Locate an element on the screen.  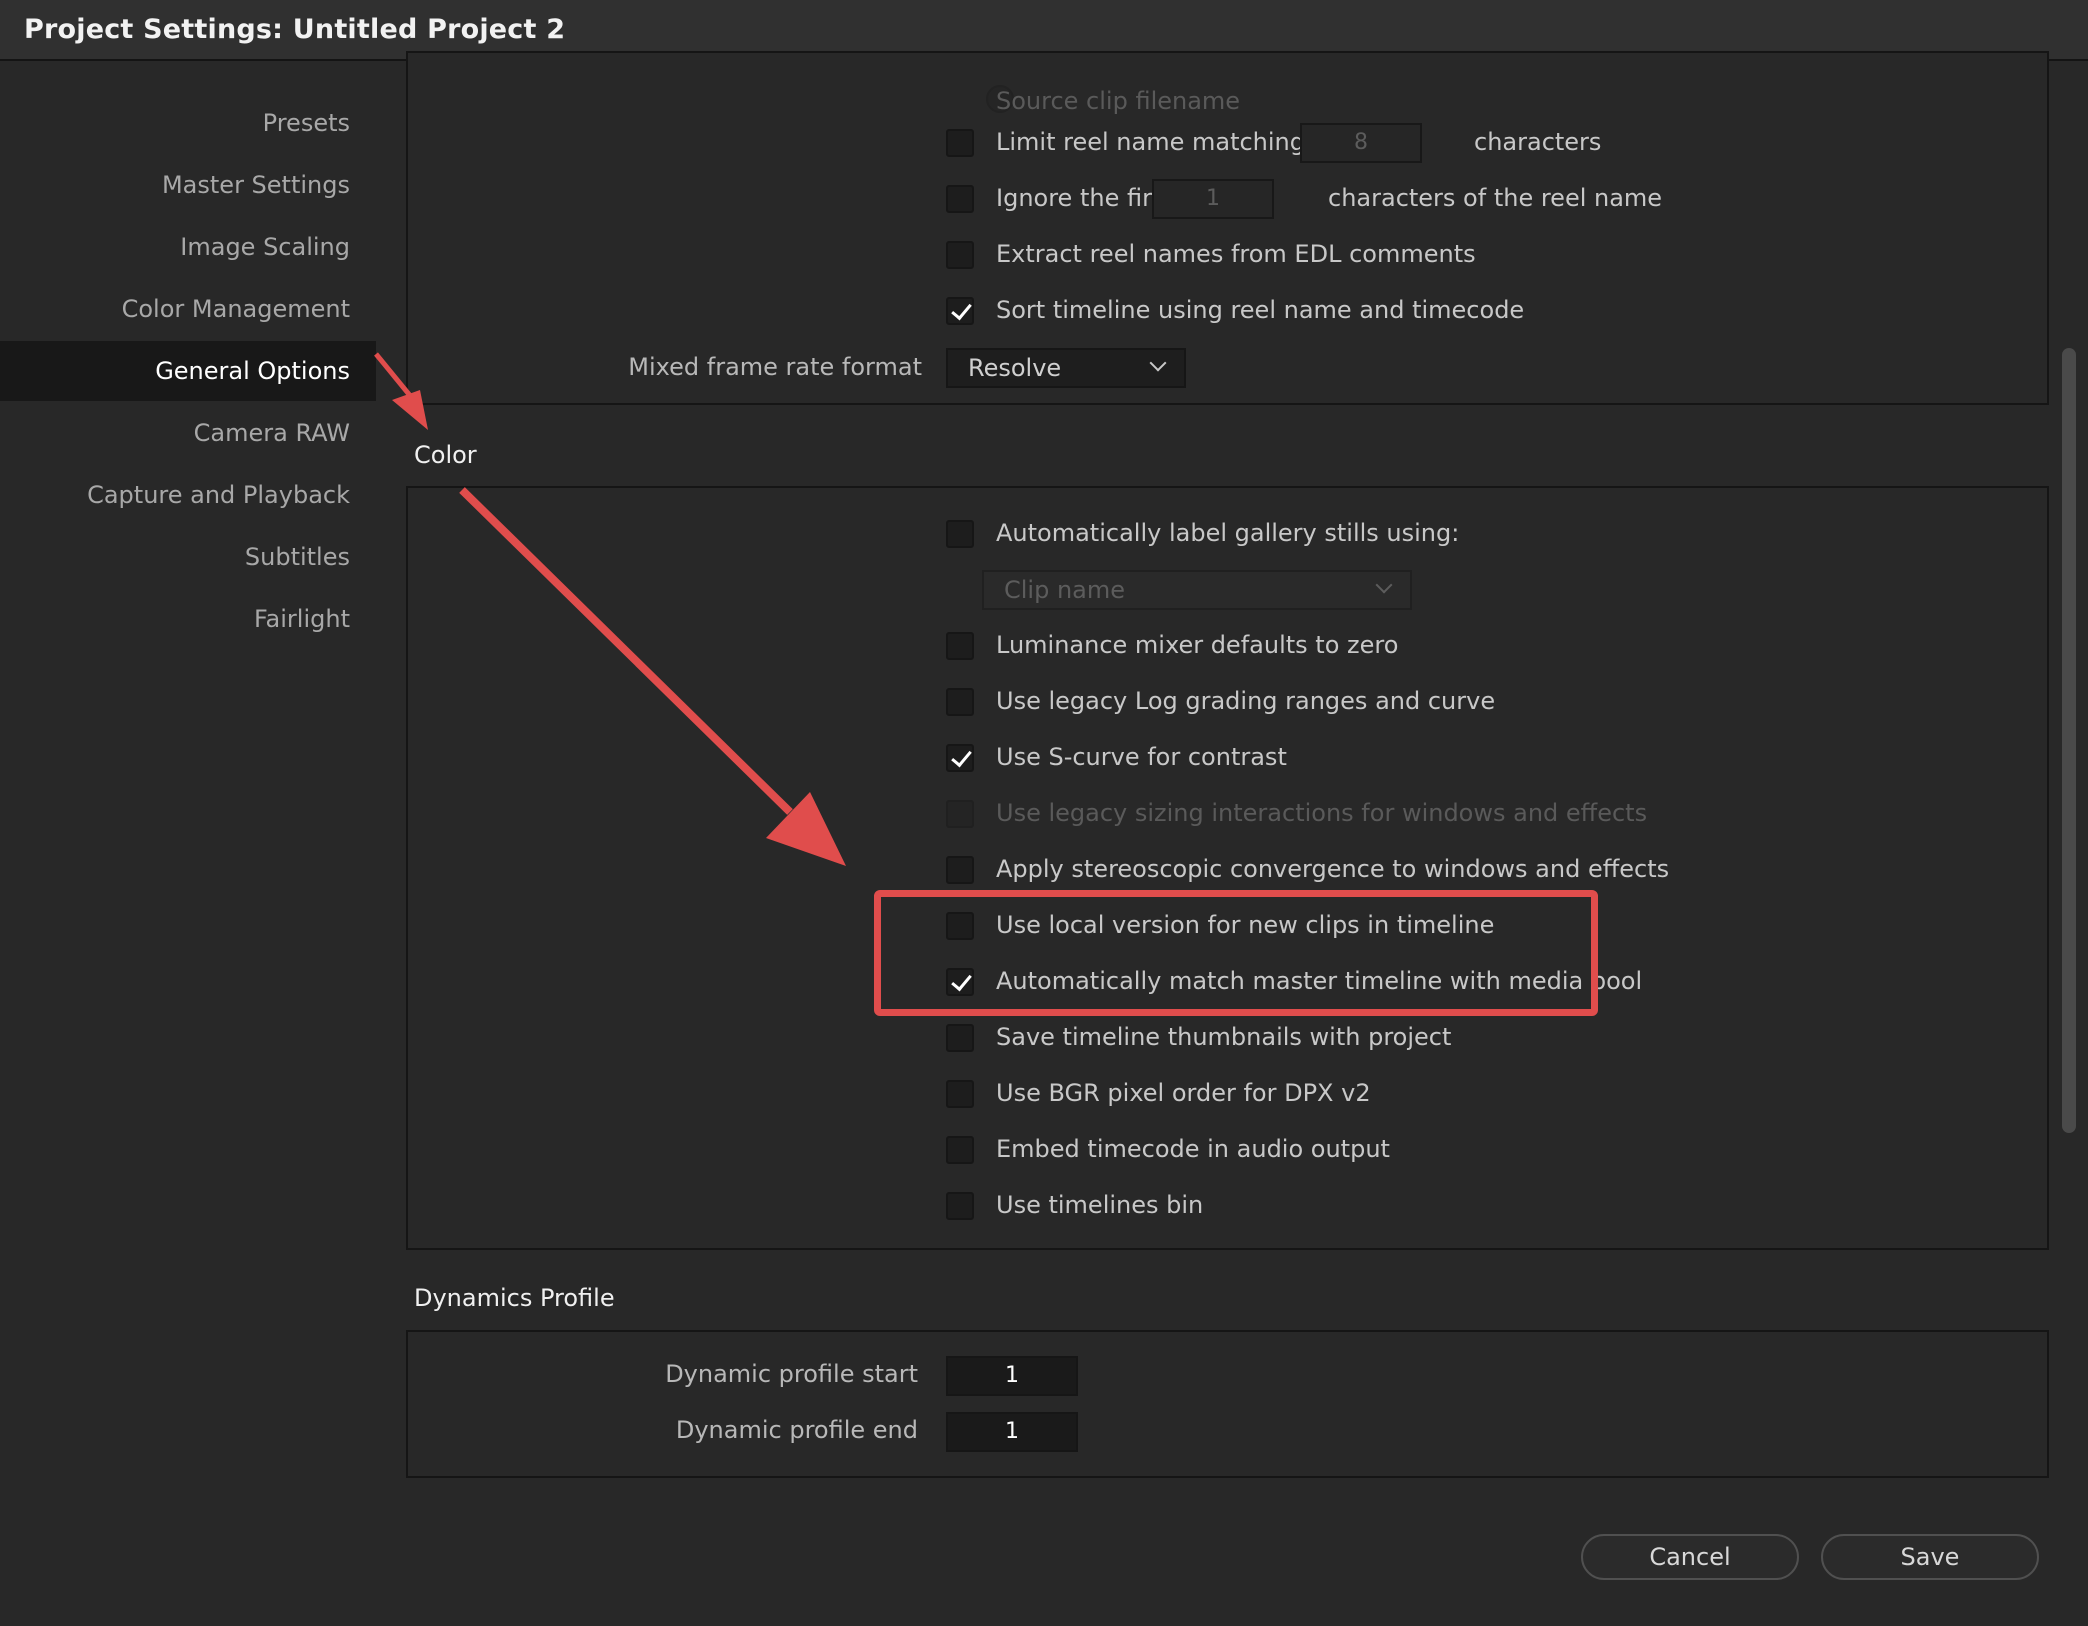
color-option-row: Use S-curve for contrast is located at coordinates (1229, 758).